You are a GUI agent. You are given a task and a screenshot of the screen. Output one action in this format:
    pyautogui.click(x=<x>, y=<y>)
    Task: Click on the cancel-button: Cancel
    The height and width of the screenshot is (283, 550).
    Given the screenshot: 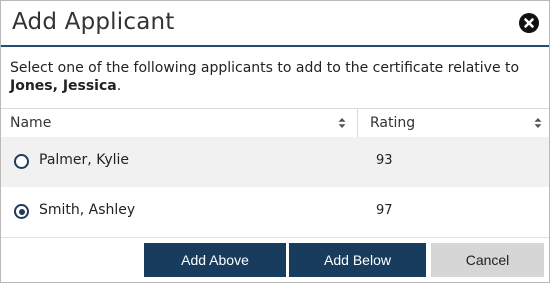 What is the action you would take?
    pyautogui.click(x=487, y=260)
    